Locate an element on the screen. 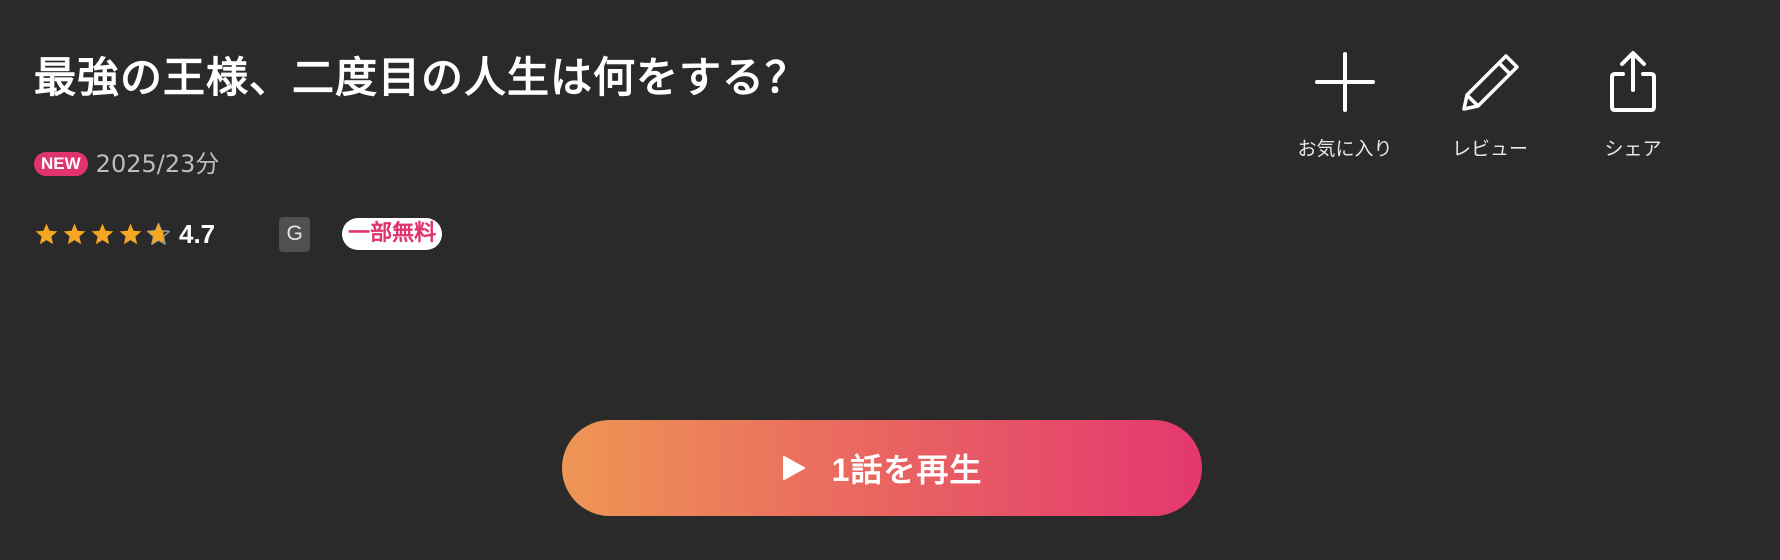 The width and height of the screenshot is (1780, 560). review-label: レビュー is located at coordinates (1489, 149).